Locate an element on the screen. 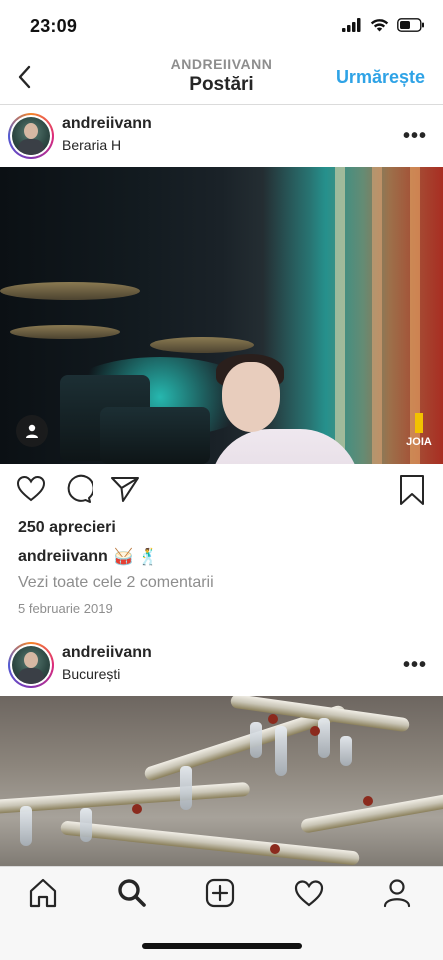  comment-icon is located at coordinates (81, 488).